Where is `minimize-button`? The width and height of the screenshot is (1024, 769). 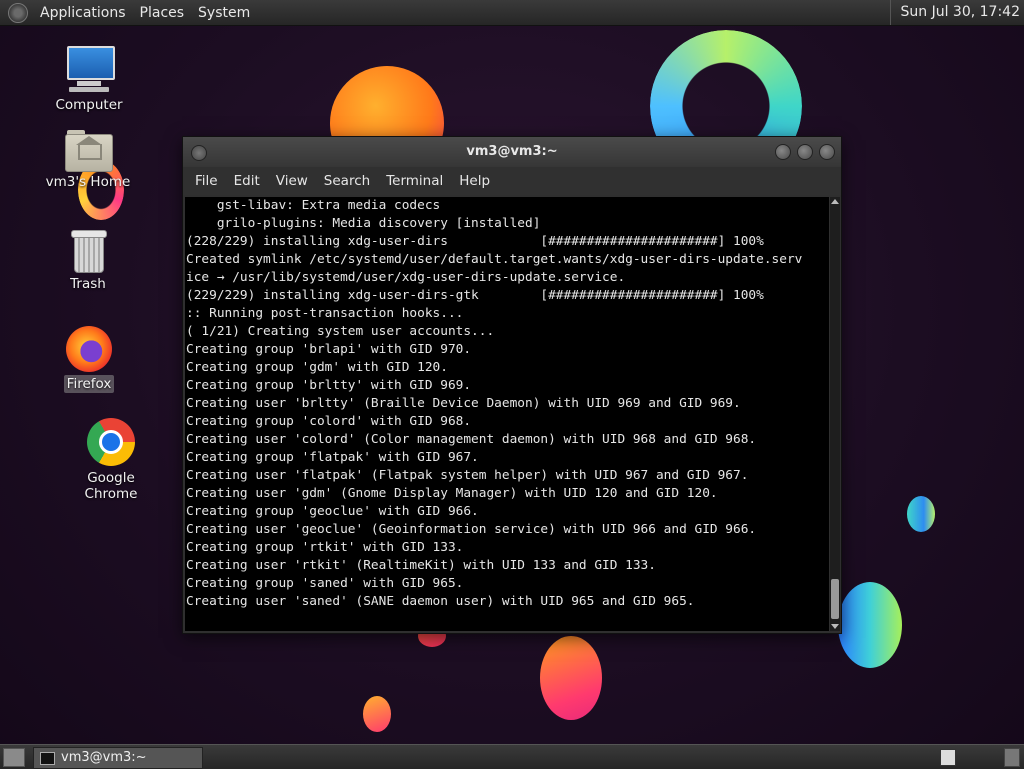 minimize-button is located at coordinates (783, 152).